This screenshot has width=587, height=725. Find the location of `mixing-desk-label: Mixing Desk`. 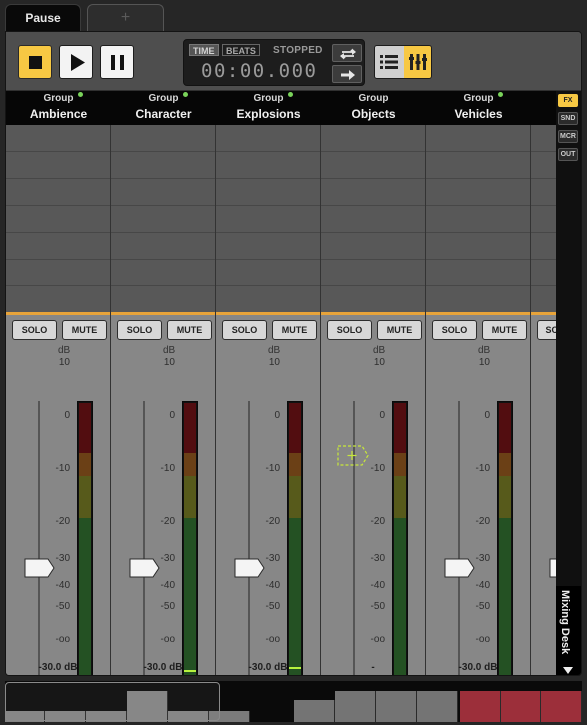

mixing-desk-label: Mixing Desk is located at coordinates (565, 622).